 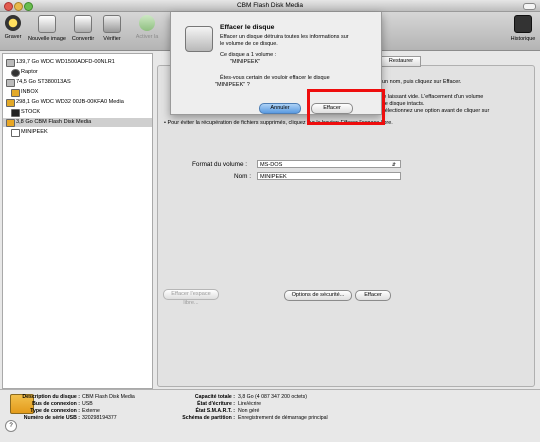 I want to click on detail-key: État S.M.A.R.T. :, so click(x=215, y=411).